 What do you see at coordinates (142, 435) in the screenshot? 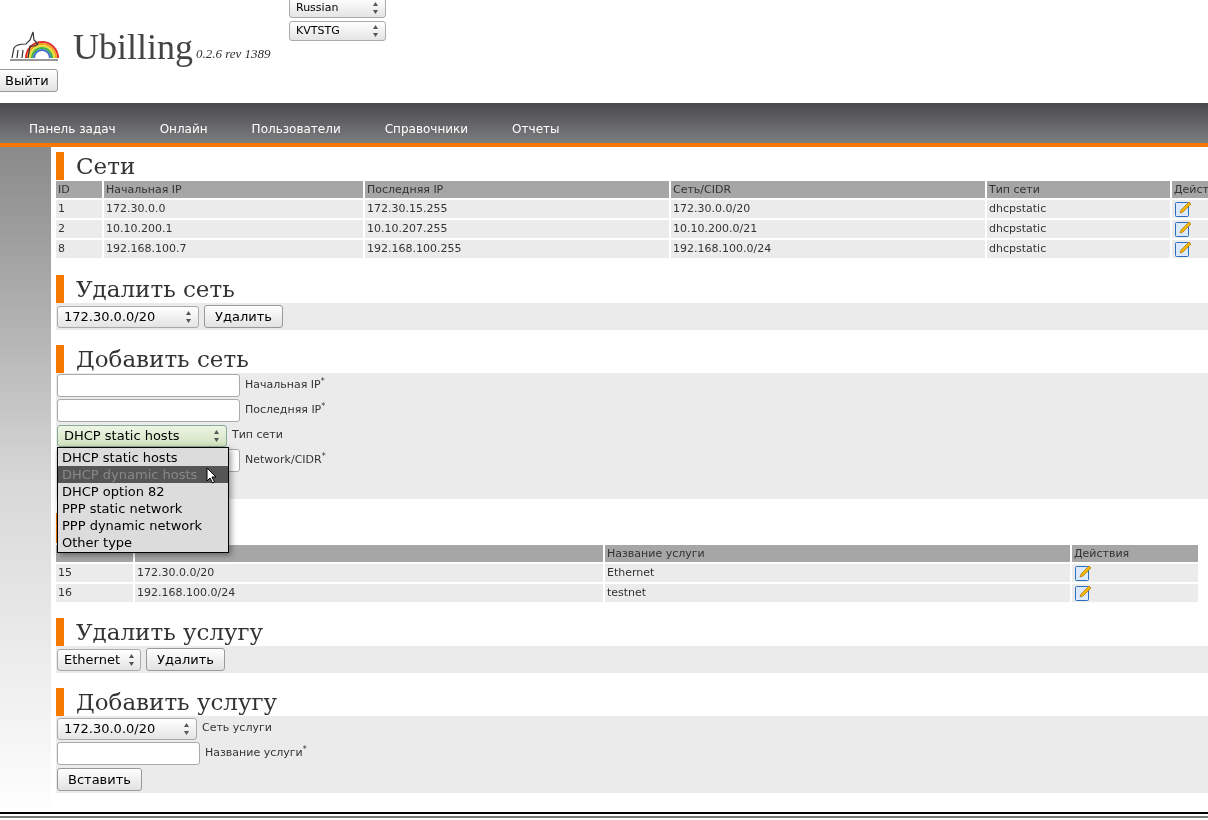
I see `select-field: DHCP static hosts` at bounding box center [142, 435].